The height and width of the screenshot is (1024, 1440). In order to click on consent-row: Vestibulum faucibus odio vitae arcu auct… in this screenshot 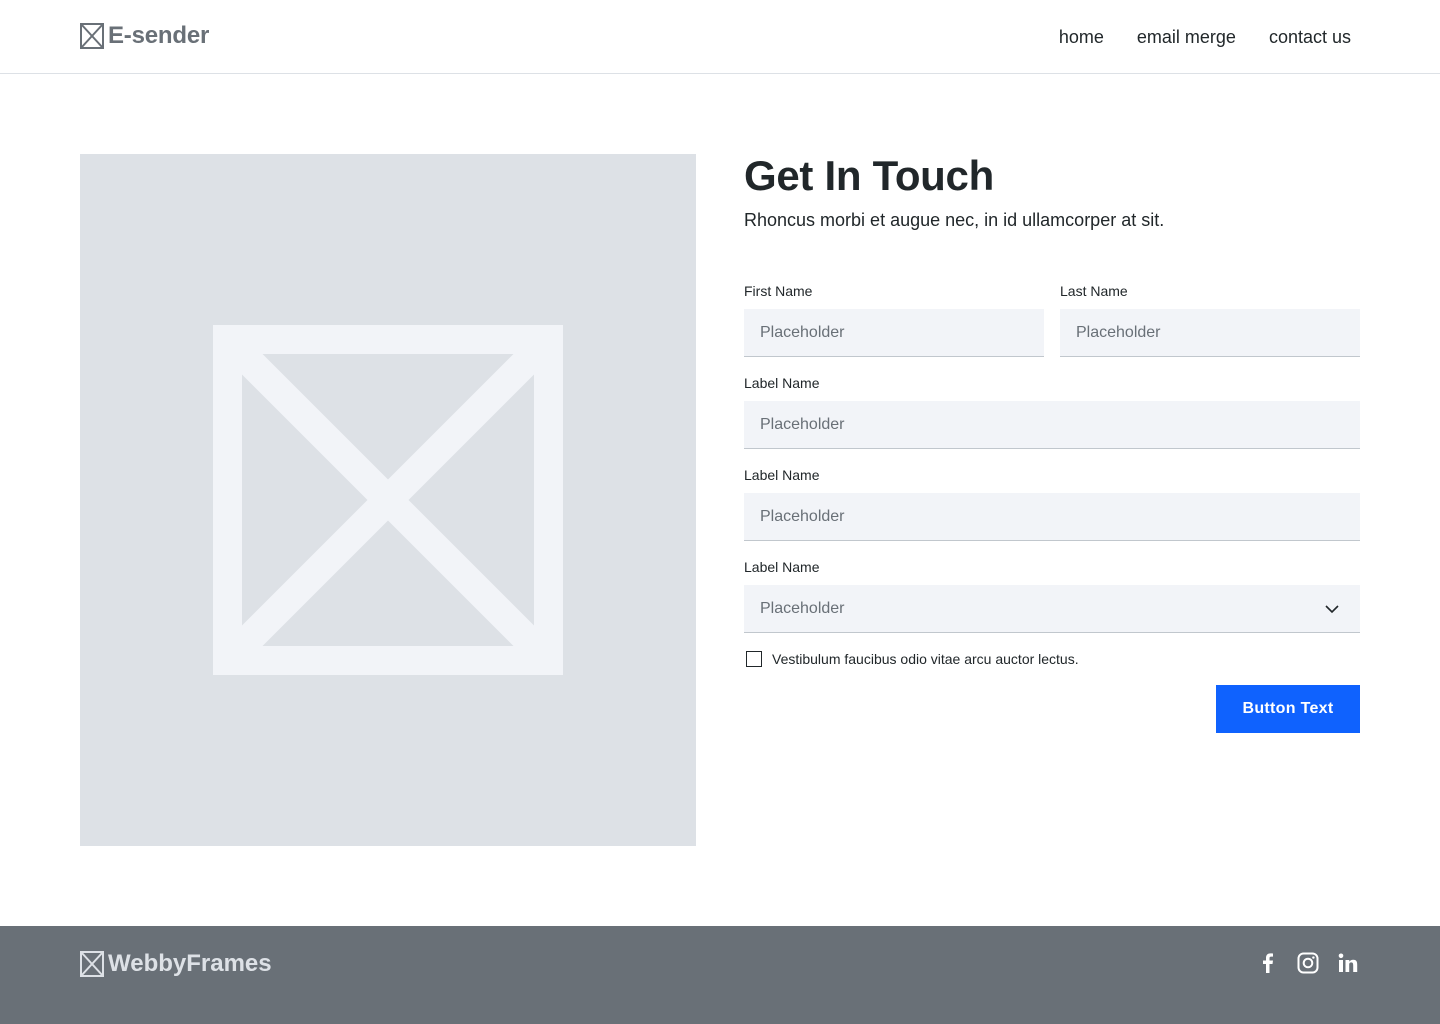, I will do `click(912, 659)`.